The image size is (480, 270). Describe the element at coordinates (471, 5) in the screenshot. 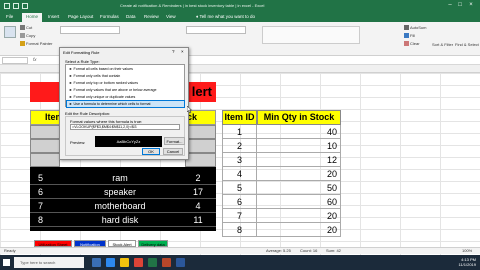

I see `close-window-button: ×` at that location.